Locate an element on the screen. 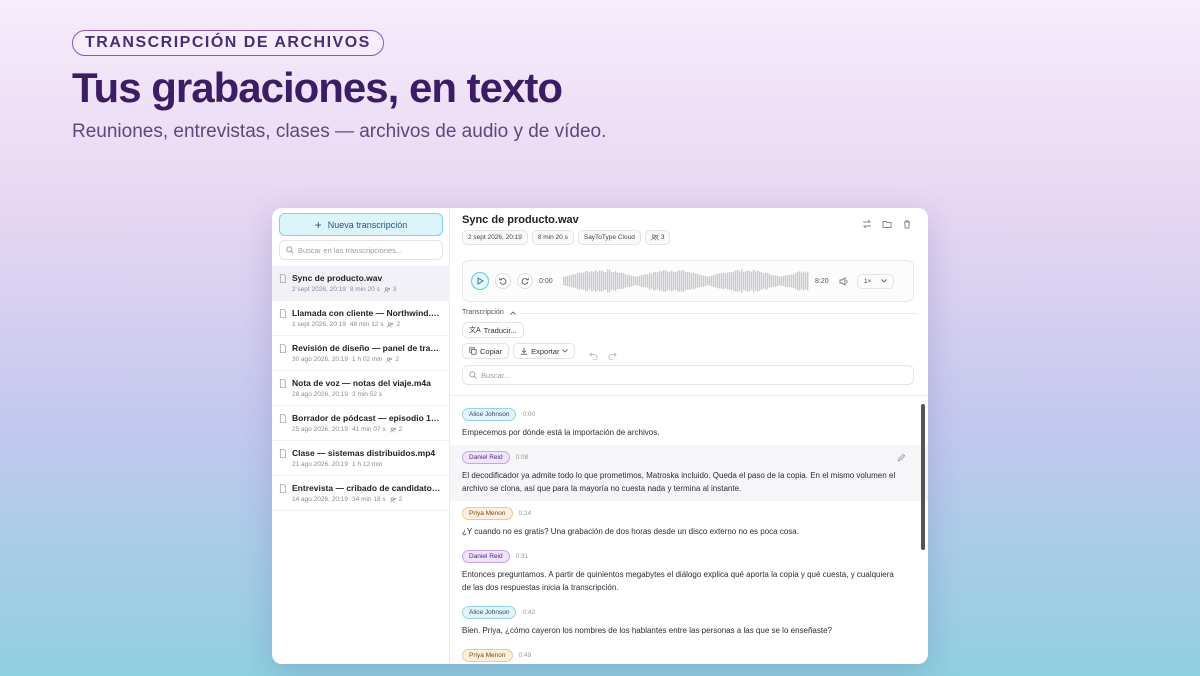 The image size is (1200, 676). copy-button: Copiar is located at coordinates (486, 351).